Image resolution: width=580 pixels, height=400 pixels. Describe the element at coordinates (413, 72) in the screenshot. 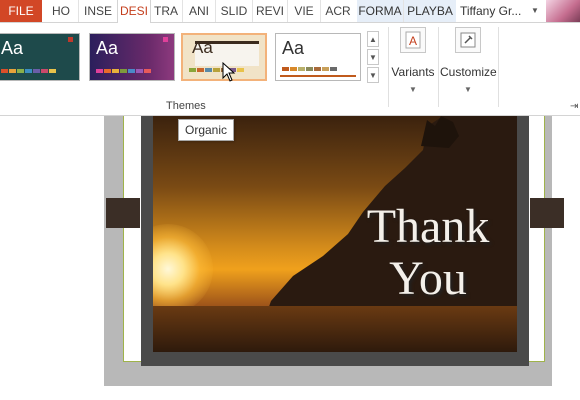

I see `variants-label: Variants` at that location.